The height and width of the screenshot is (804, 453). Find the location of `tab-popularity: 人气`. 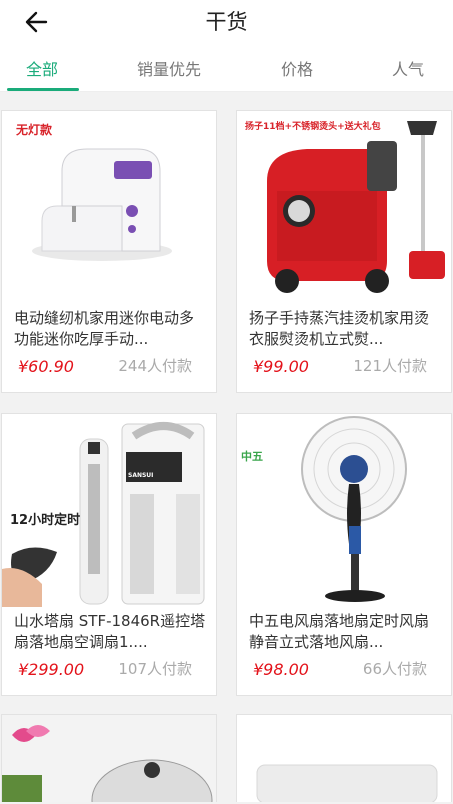

tab-popularity: 人气 is located at coordinates (408, 68).